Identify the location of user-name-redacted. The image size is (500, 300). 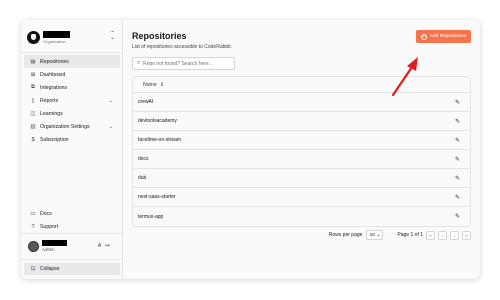
(54, 243).